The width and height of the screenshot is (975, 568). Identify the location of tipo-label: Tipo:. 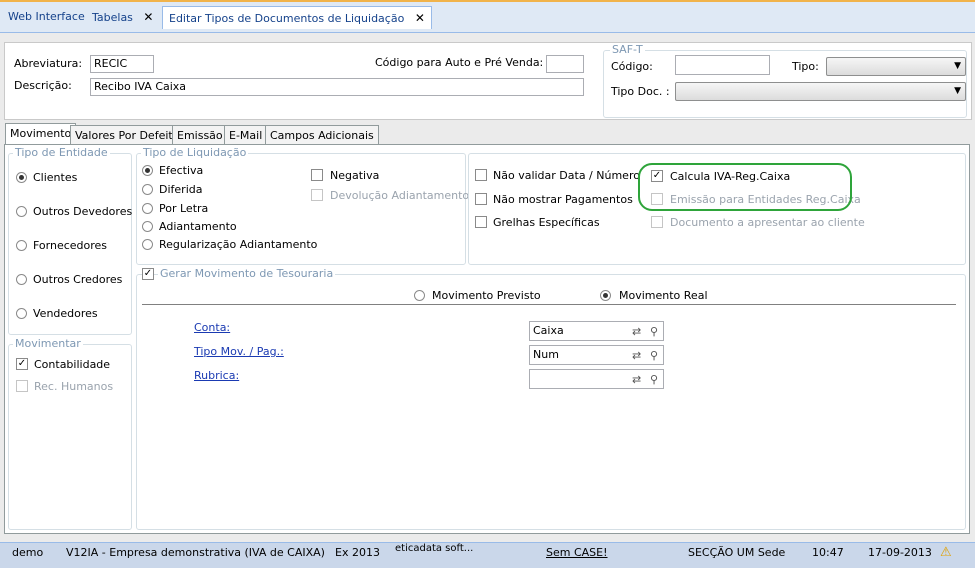
(805, 66).